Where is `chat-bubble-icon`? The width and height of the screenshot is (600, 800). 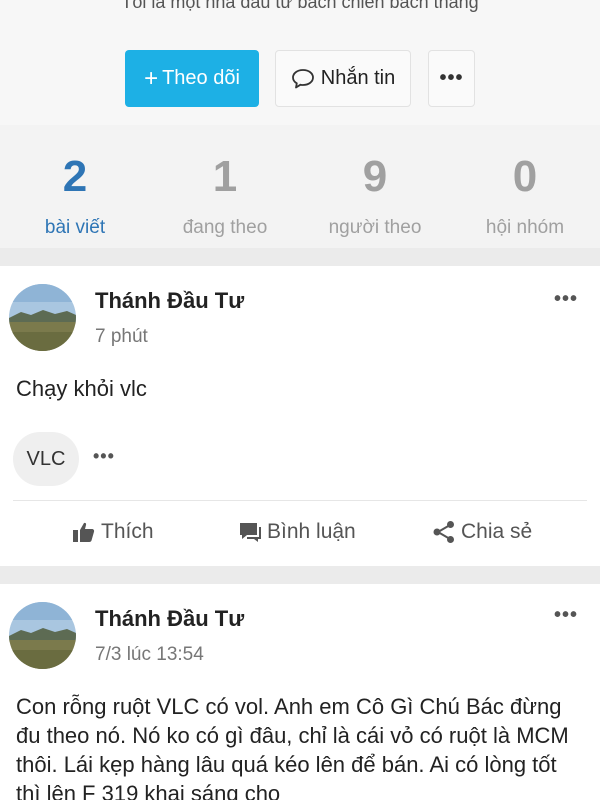
chat-bubble-icon is located at coordinates (302, 78).